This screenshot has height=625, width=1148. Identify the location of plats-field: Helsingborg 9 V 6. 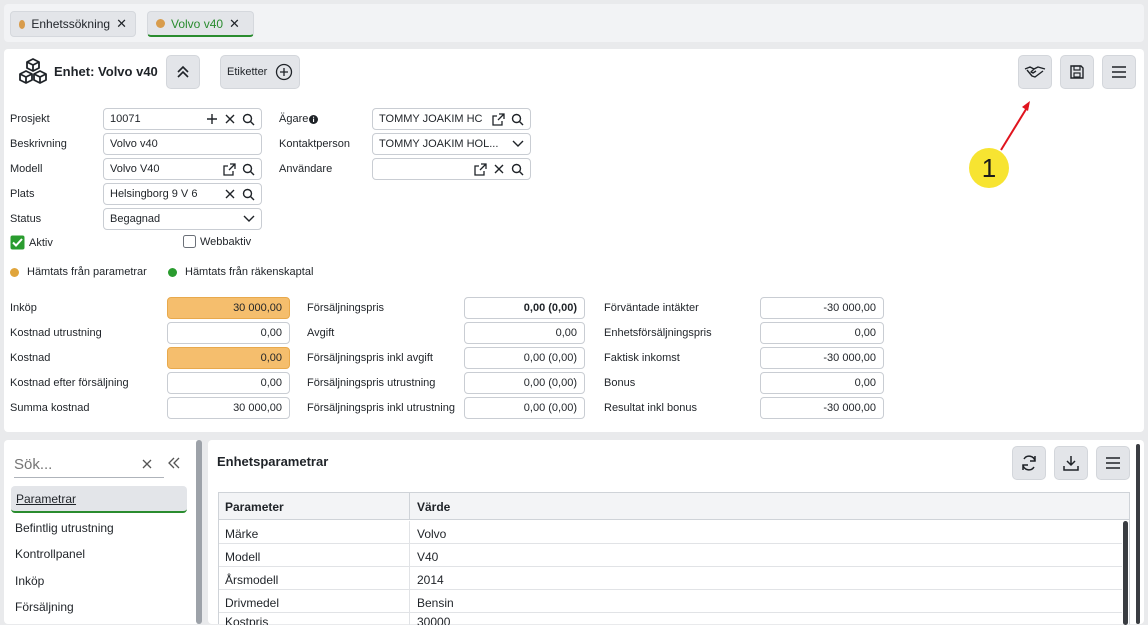
(182, 194).